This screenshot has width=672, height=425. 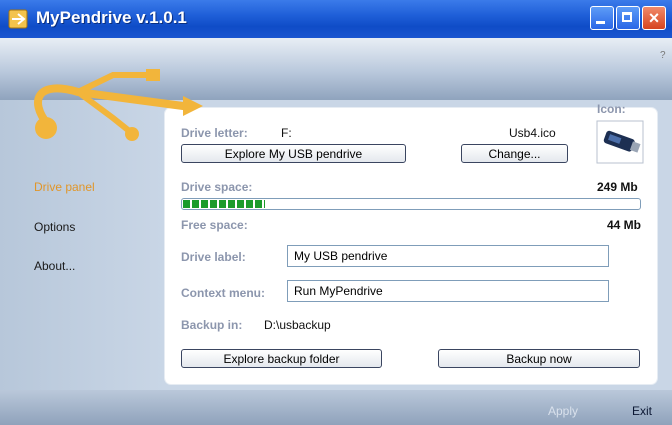 What do you see at coordinates (617, 187) in the screenshot?
I see `drive-space-value: 249 Mb` at bounding box center [617, 187].